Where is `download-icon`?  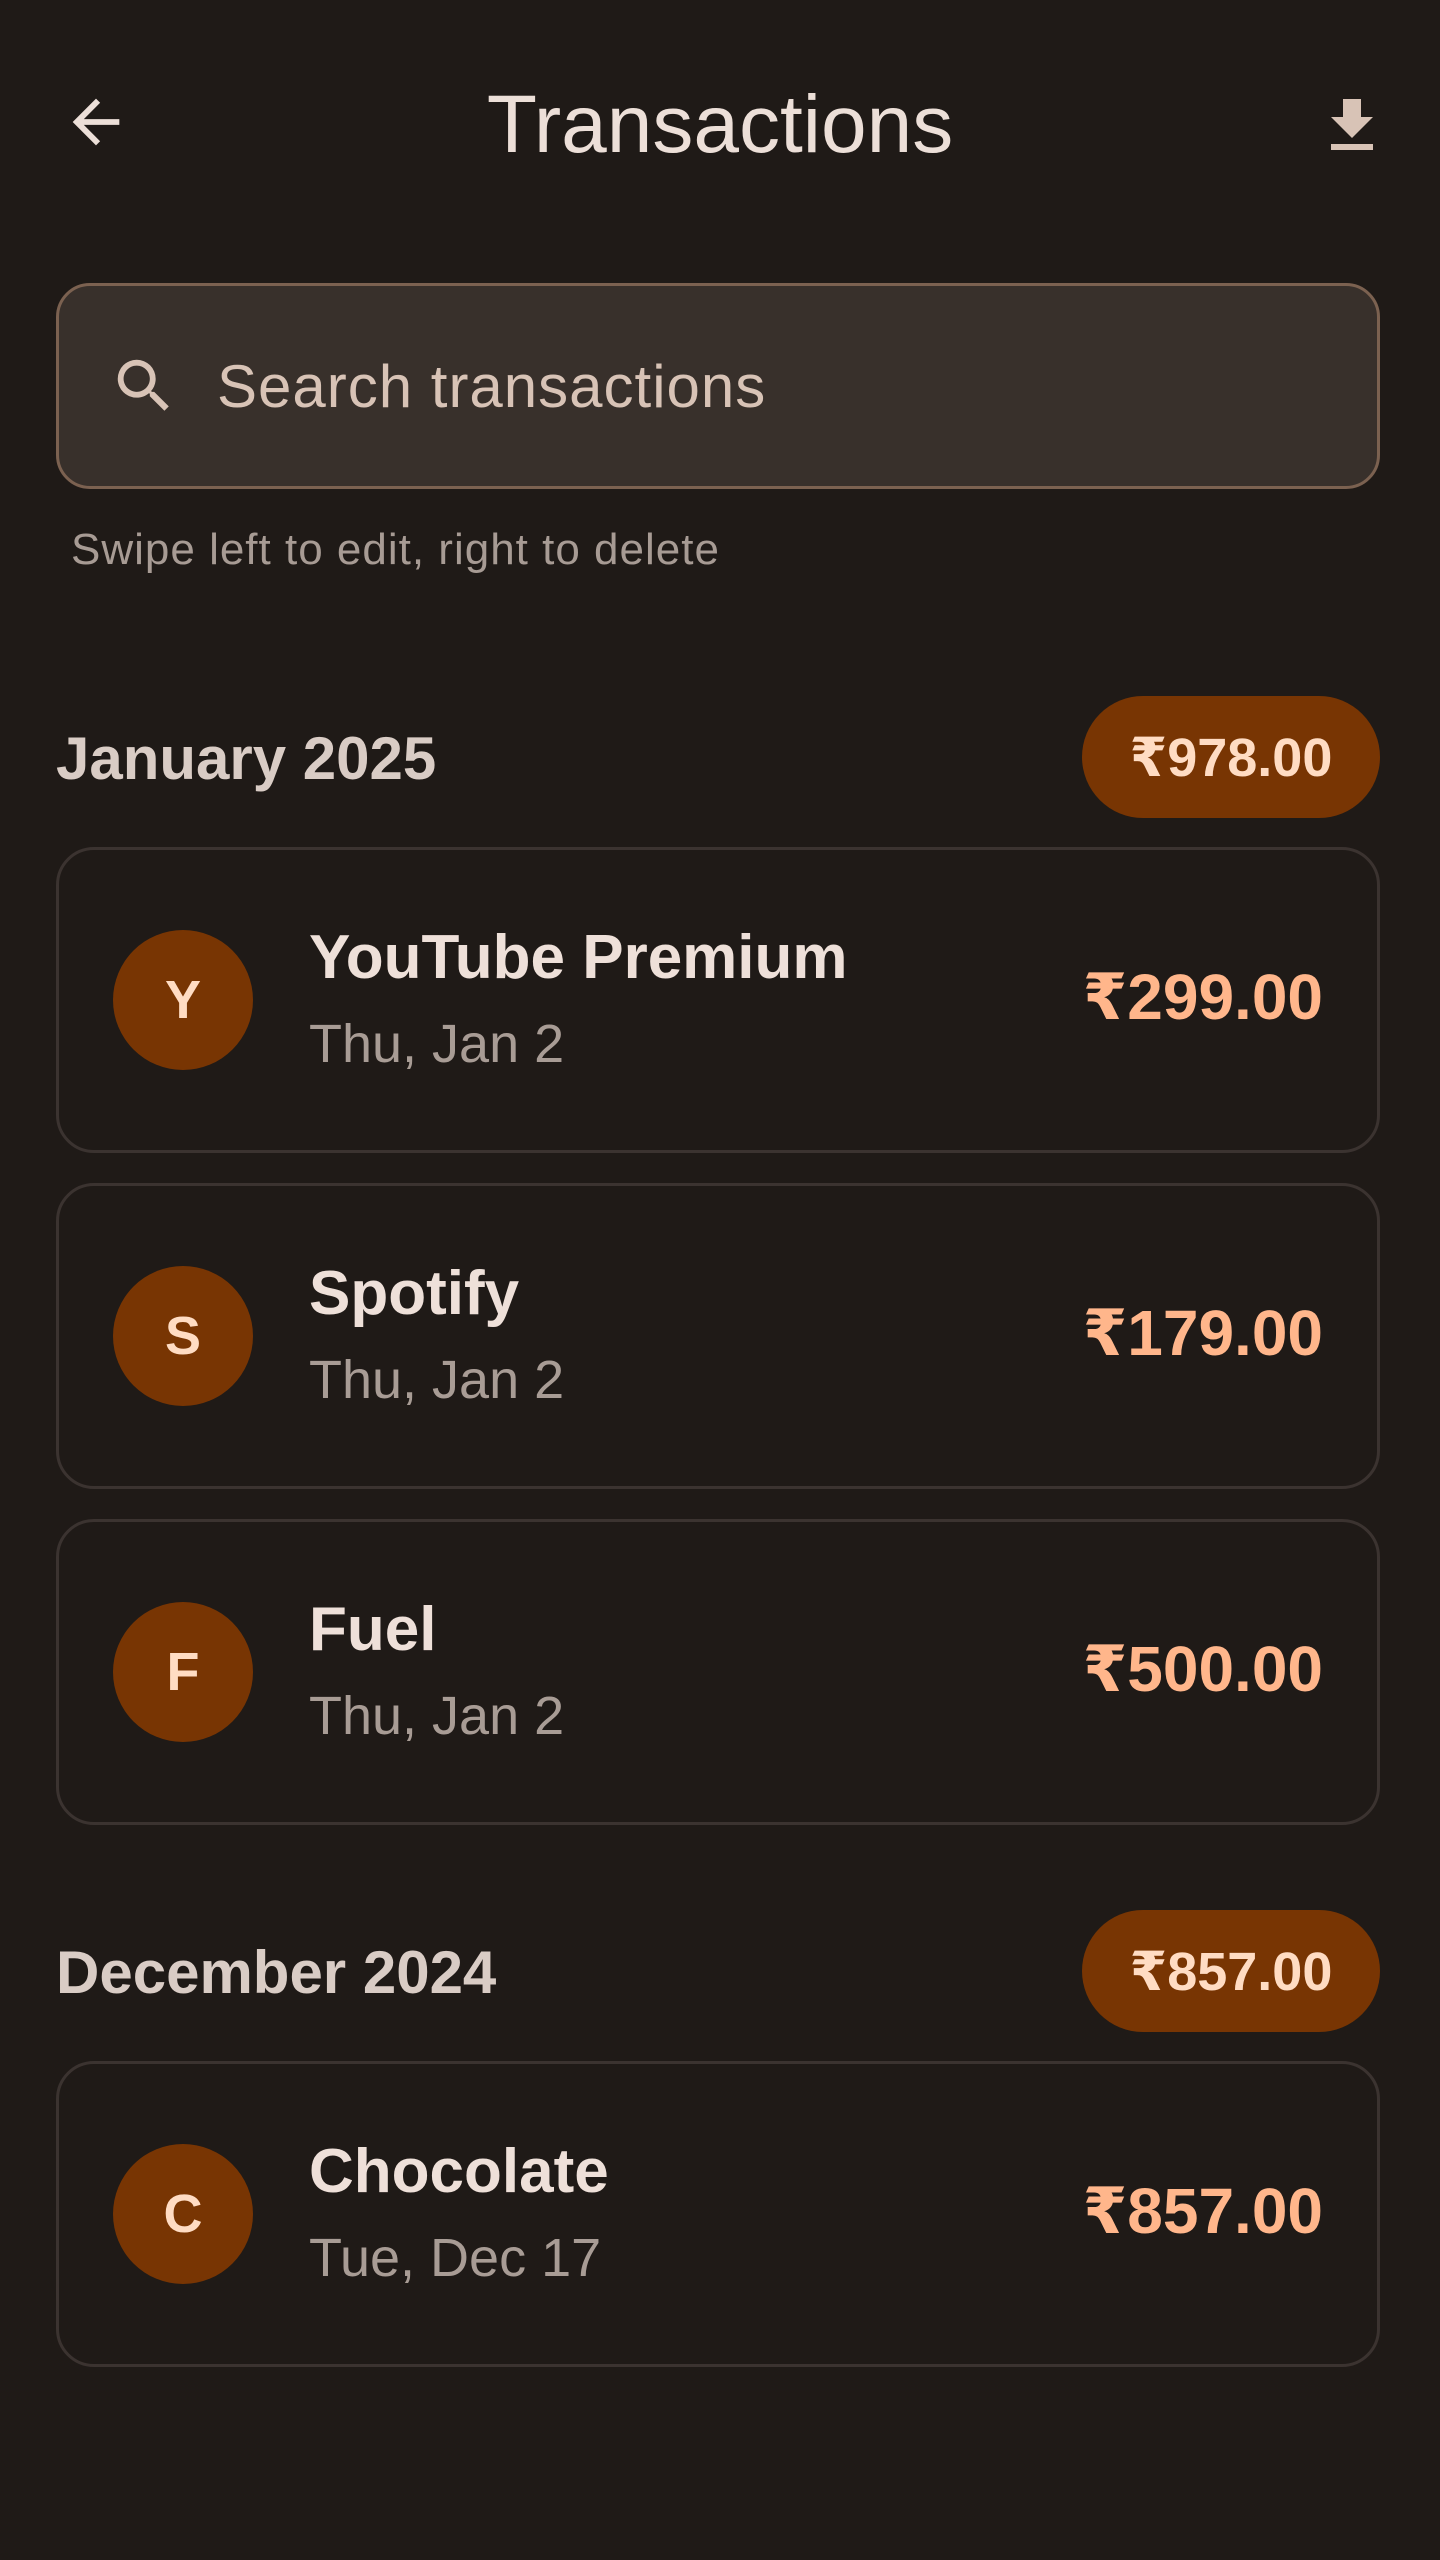
download-icon is located at coordinates (1352, 124).